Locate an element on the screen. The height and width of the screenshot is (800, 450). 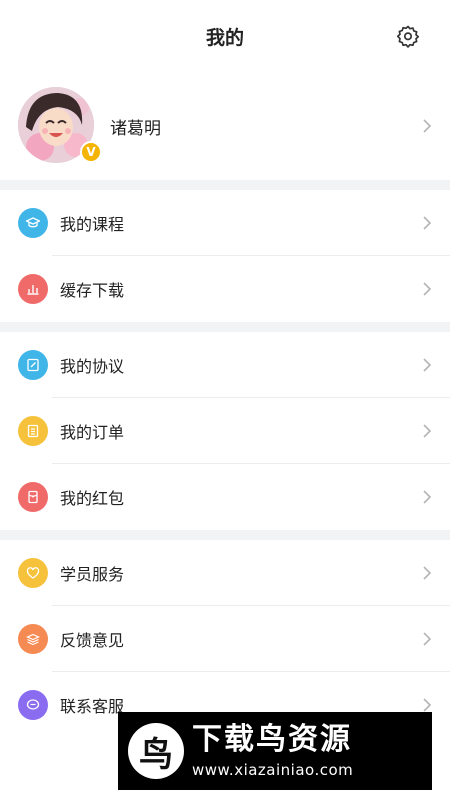
watermark-banner: 鸟 下载鸟资源 www.xiazainiao.com is located at coordinates (275, 751).